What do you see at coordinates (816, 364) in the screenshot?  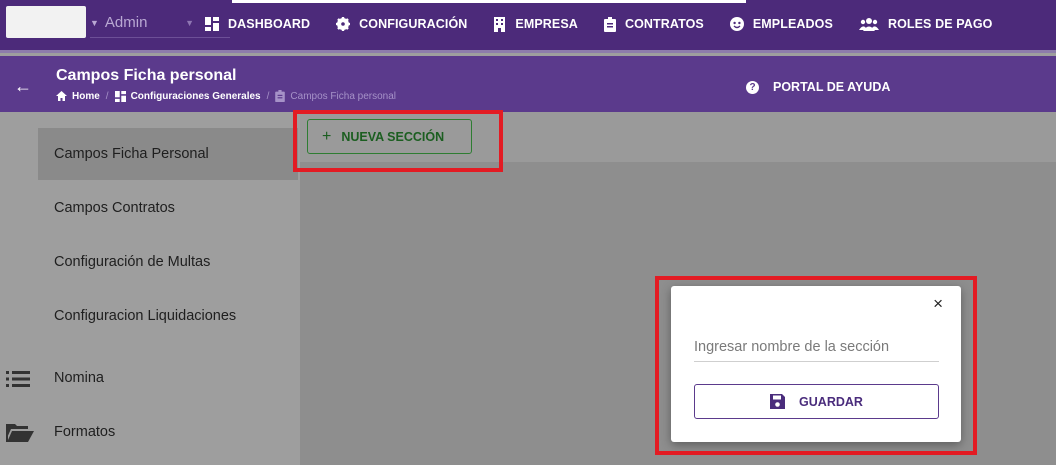 I see `new-section-dialog: × GUARDAR` at bounding box center [816, 364].